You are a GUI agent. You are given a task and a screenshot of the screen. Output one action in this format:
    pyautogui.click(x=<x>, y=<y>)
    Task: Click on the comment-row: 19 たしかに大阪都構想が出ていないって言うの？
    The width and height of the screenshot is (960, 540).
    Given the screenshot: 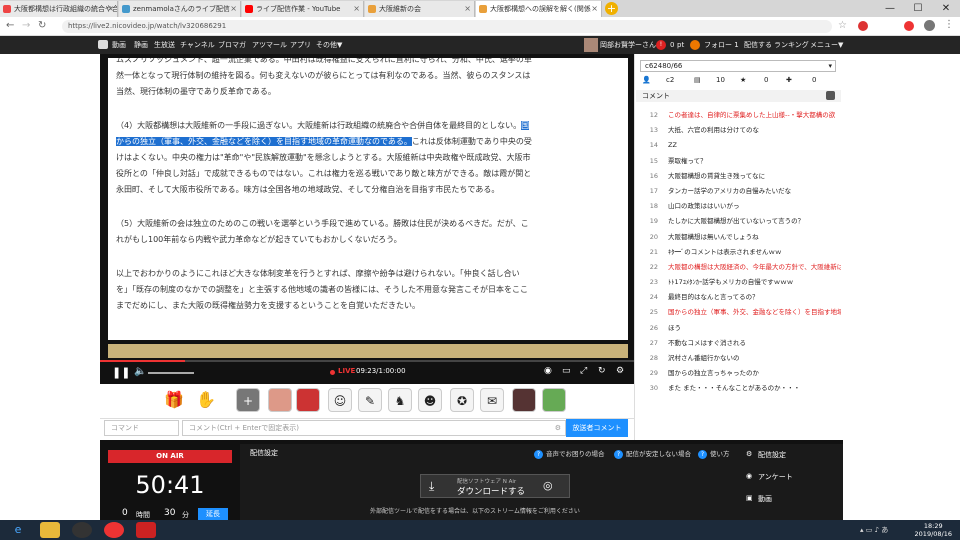 What is the action you would take?
    pyautogui.click(x=738, y=221)
    